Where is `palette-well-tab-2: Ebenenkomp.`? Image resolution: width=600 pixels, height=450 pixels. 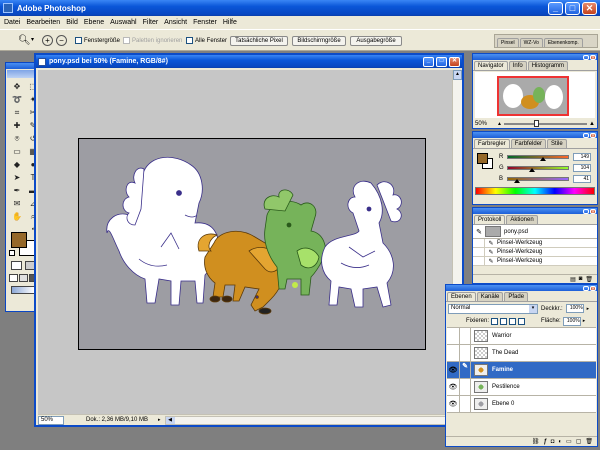
palette-well-tab-2: Ebenenkomp. is located at coordinates (563, 42).